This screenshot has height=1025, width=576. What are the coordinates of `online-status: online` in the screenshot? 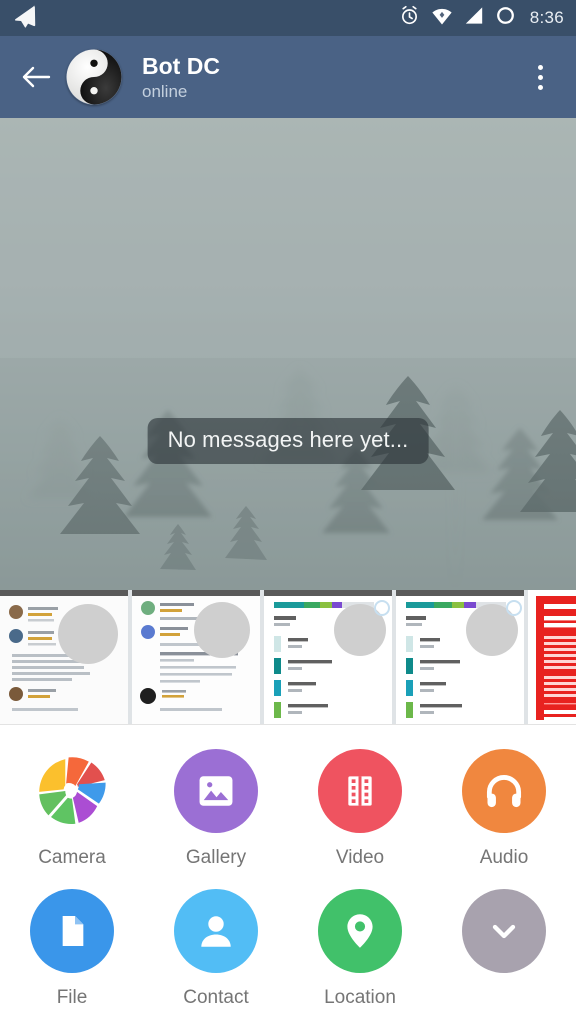 It's located at (165, 91).